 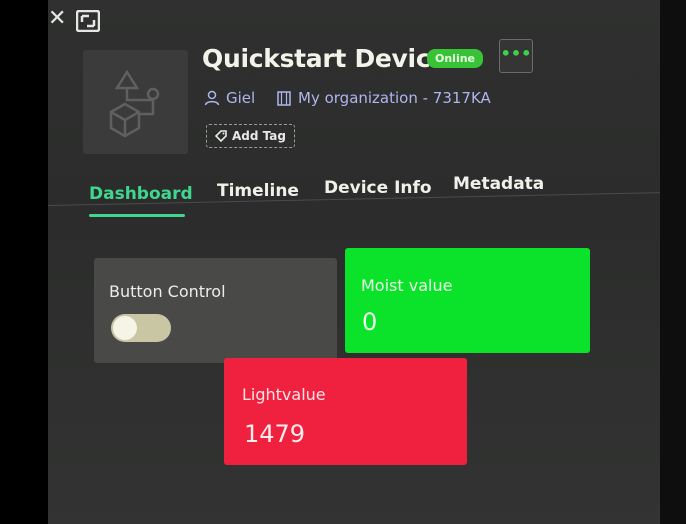 What do you see at coordinates (258, 191) in the screenshot?
I see `tab-timeline: Timeline` at bounding box center [258, 191].